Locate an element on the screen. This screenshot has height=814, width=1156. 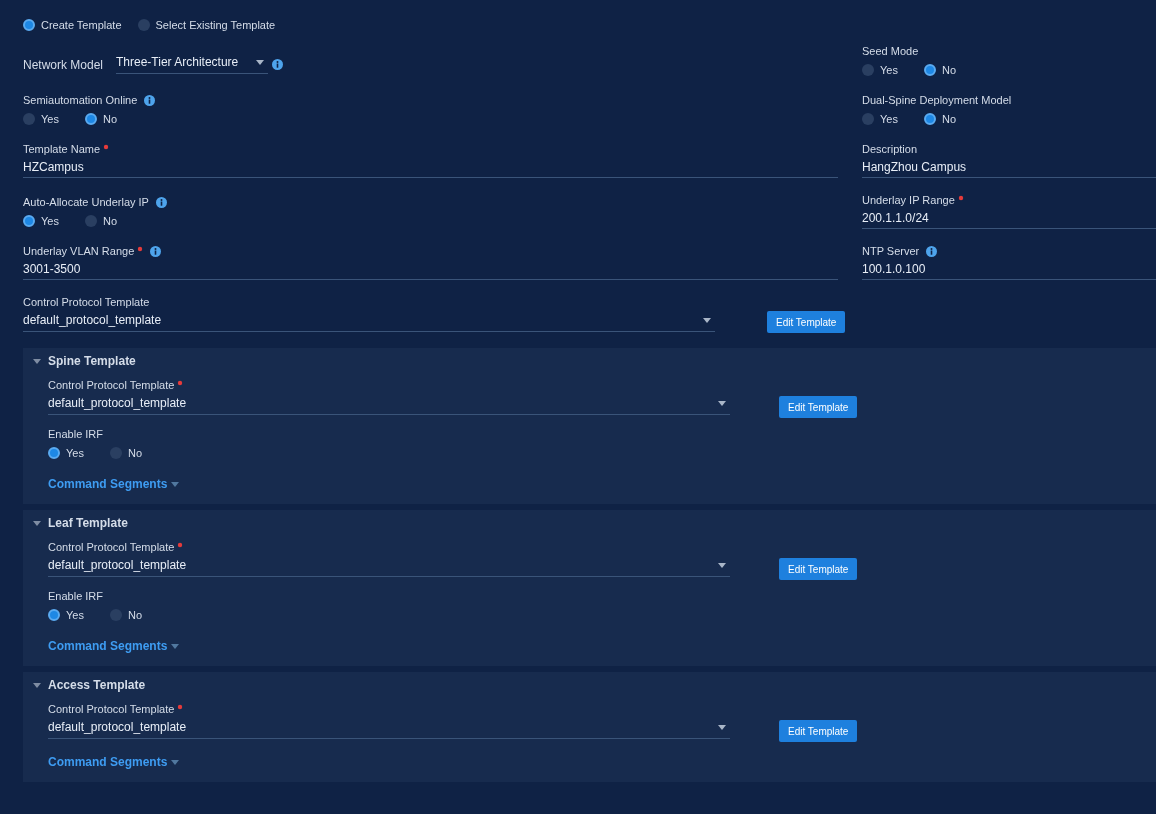
input-field: HangZhou Campus is located at coordinates (1009, 169).